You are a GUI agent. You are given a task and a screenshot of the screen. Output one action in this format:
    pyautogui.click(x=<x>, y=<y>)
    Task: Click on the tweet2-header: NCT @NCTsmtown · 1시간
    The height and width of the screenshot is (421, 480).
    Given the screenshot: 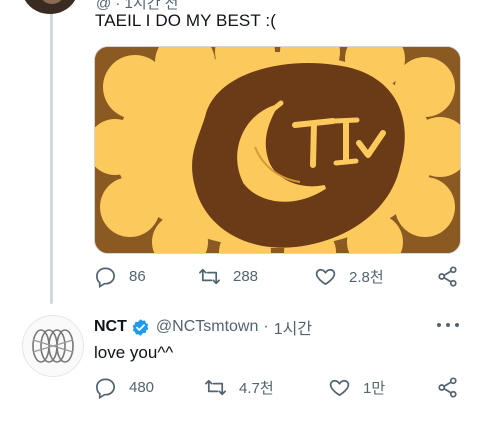 What is the action you would take?
    pyautogui.click(x=203, y=327)
    